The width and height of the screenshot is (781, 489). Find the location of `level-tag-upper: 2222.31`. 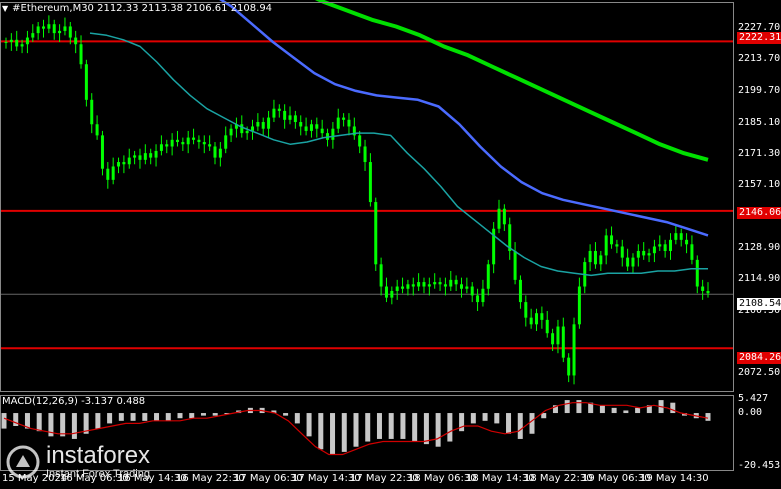

level-tag-upper: 2222.31 is located at coordinates (759, 38).